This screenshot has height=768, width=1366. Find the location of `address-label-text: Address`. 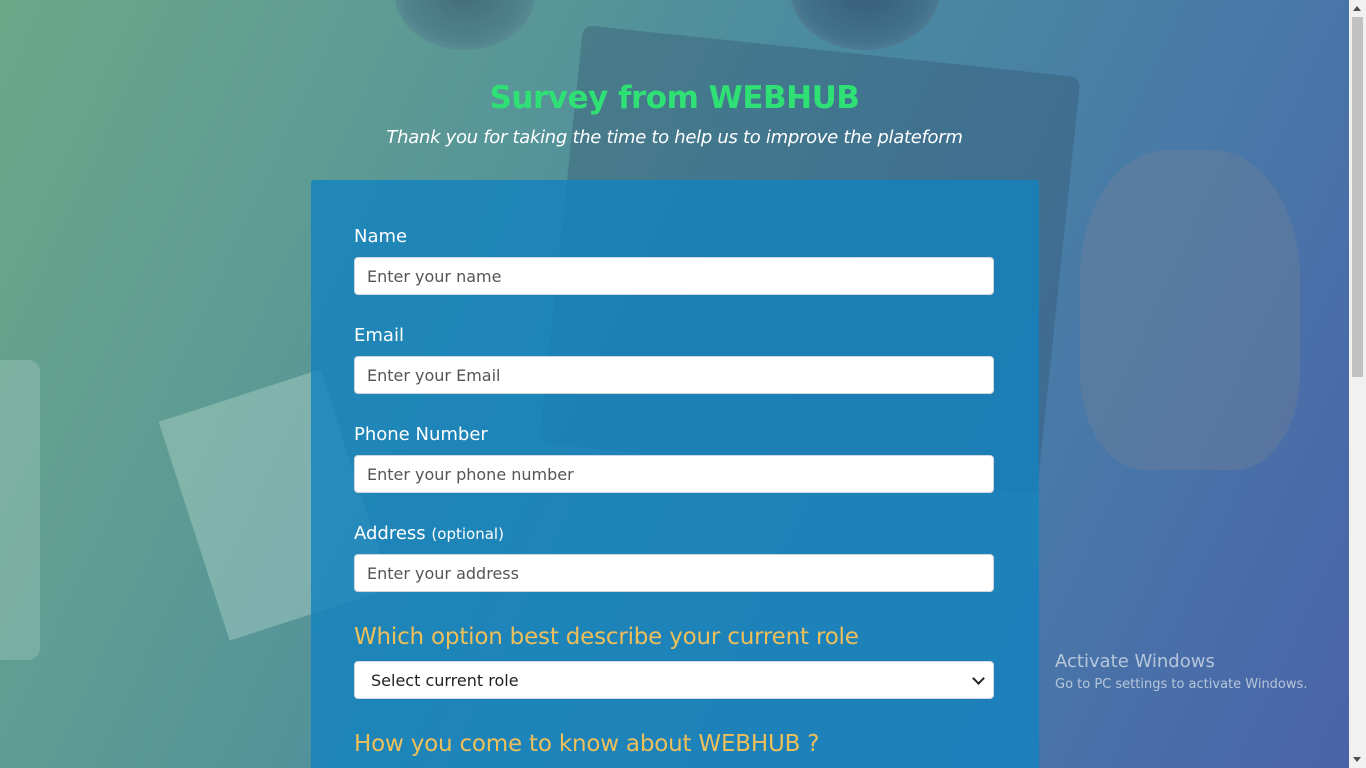

address-label-text: Address is located at coordinates (390, 533).